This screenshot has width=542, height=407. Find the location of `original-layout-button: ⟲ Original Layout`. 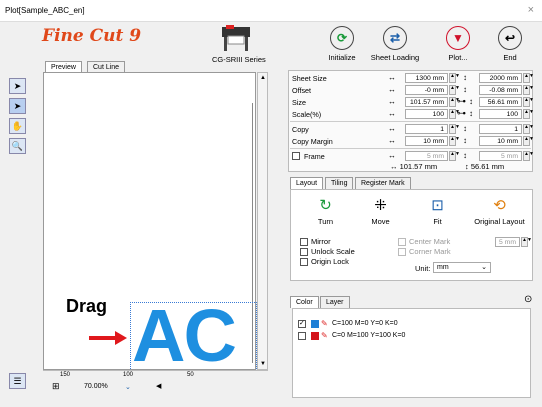

original-layout-button: ⟲ Original Layout is located at coordinates (499, 210).